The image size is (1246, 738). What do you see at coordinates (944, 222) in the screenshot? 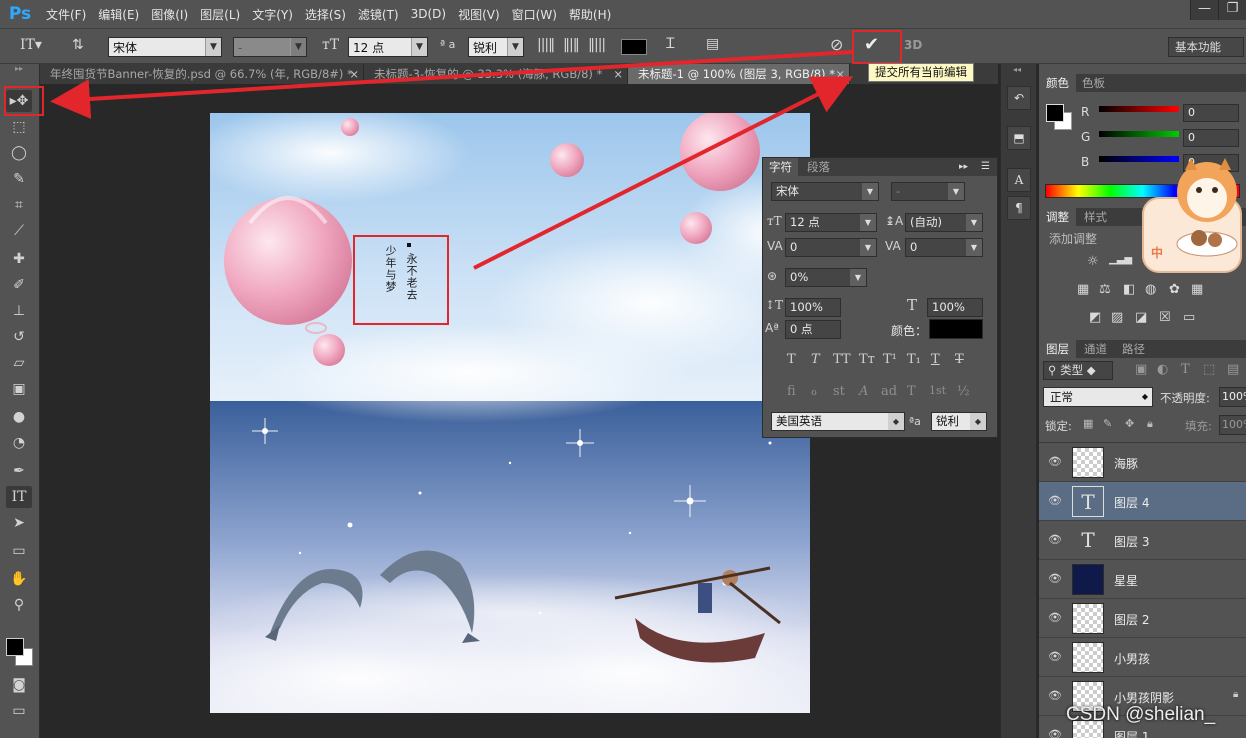
I see `cp-leading-field: (自动) ▼` at bounding box center [944, 222].